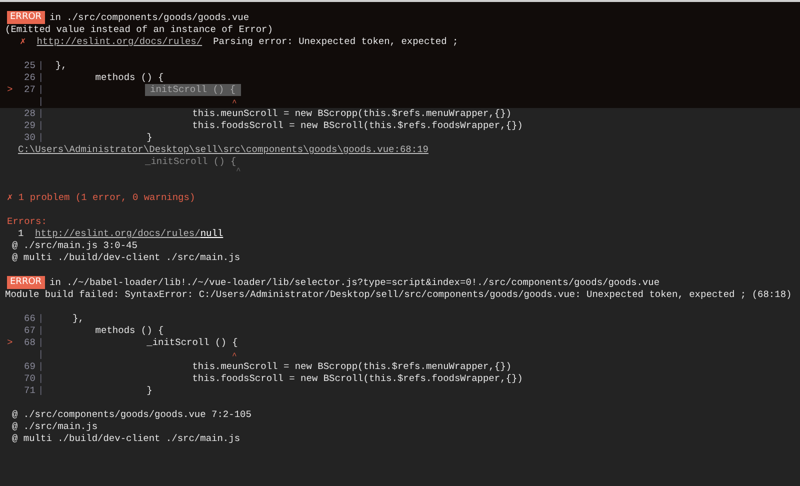  I want to click on line-number: 28, so click(30, 114).